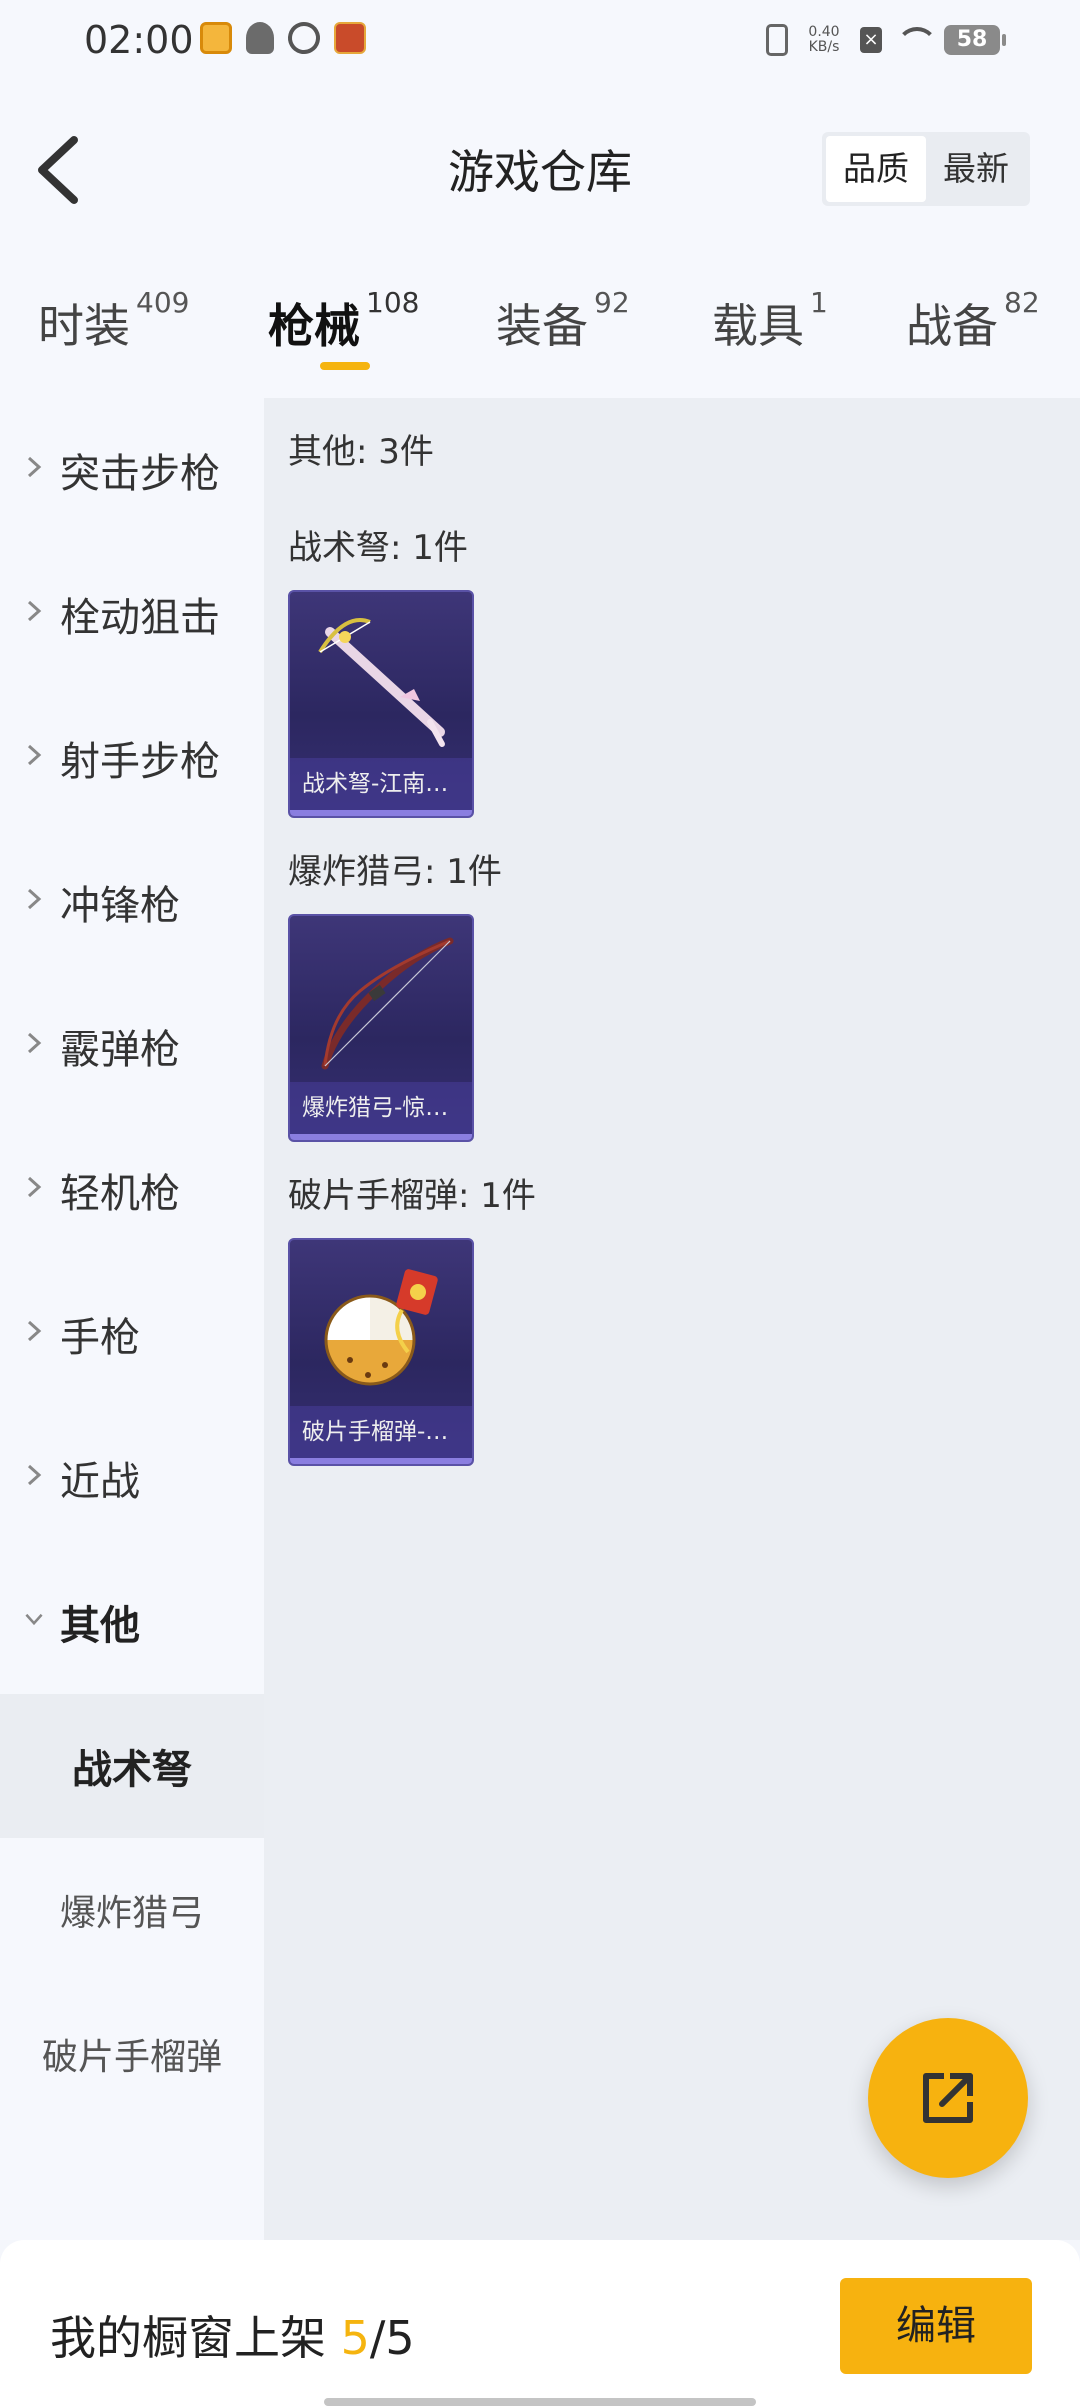 This screenshot has height=2408, width=1080. I want to click on tab-vehicles: 载具 1, so click(770, 321).